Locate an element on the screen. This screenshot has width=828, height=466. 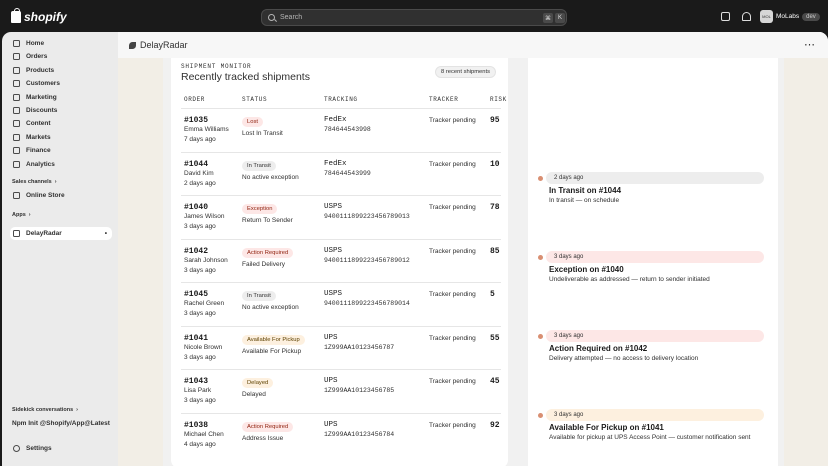
order-age: 7 days ago is located at coordinates (200, 139).